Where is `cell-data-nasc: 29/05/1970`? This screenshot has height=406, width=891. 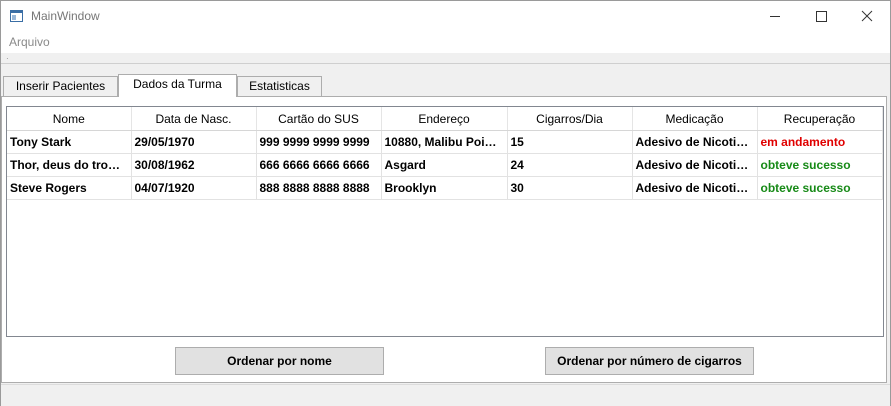
cell-data-nasc: 29/05/1970 is located at coordinates (194, 142).